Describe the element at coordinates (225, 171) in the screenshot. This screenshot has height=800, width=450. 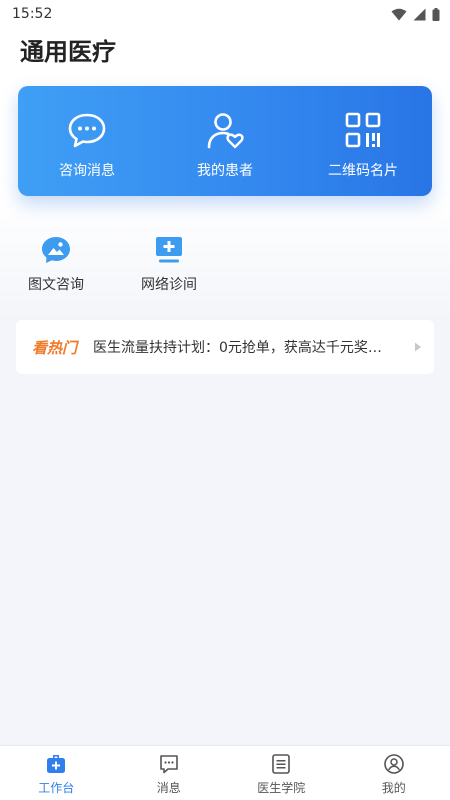
I see `my-patients-label: 我的患者` at that location.